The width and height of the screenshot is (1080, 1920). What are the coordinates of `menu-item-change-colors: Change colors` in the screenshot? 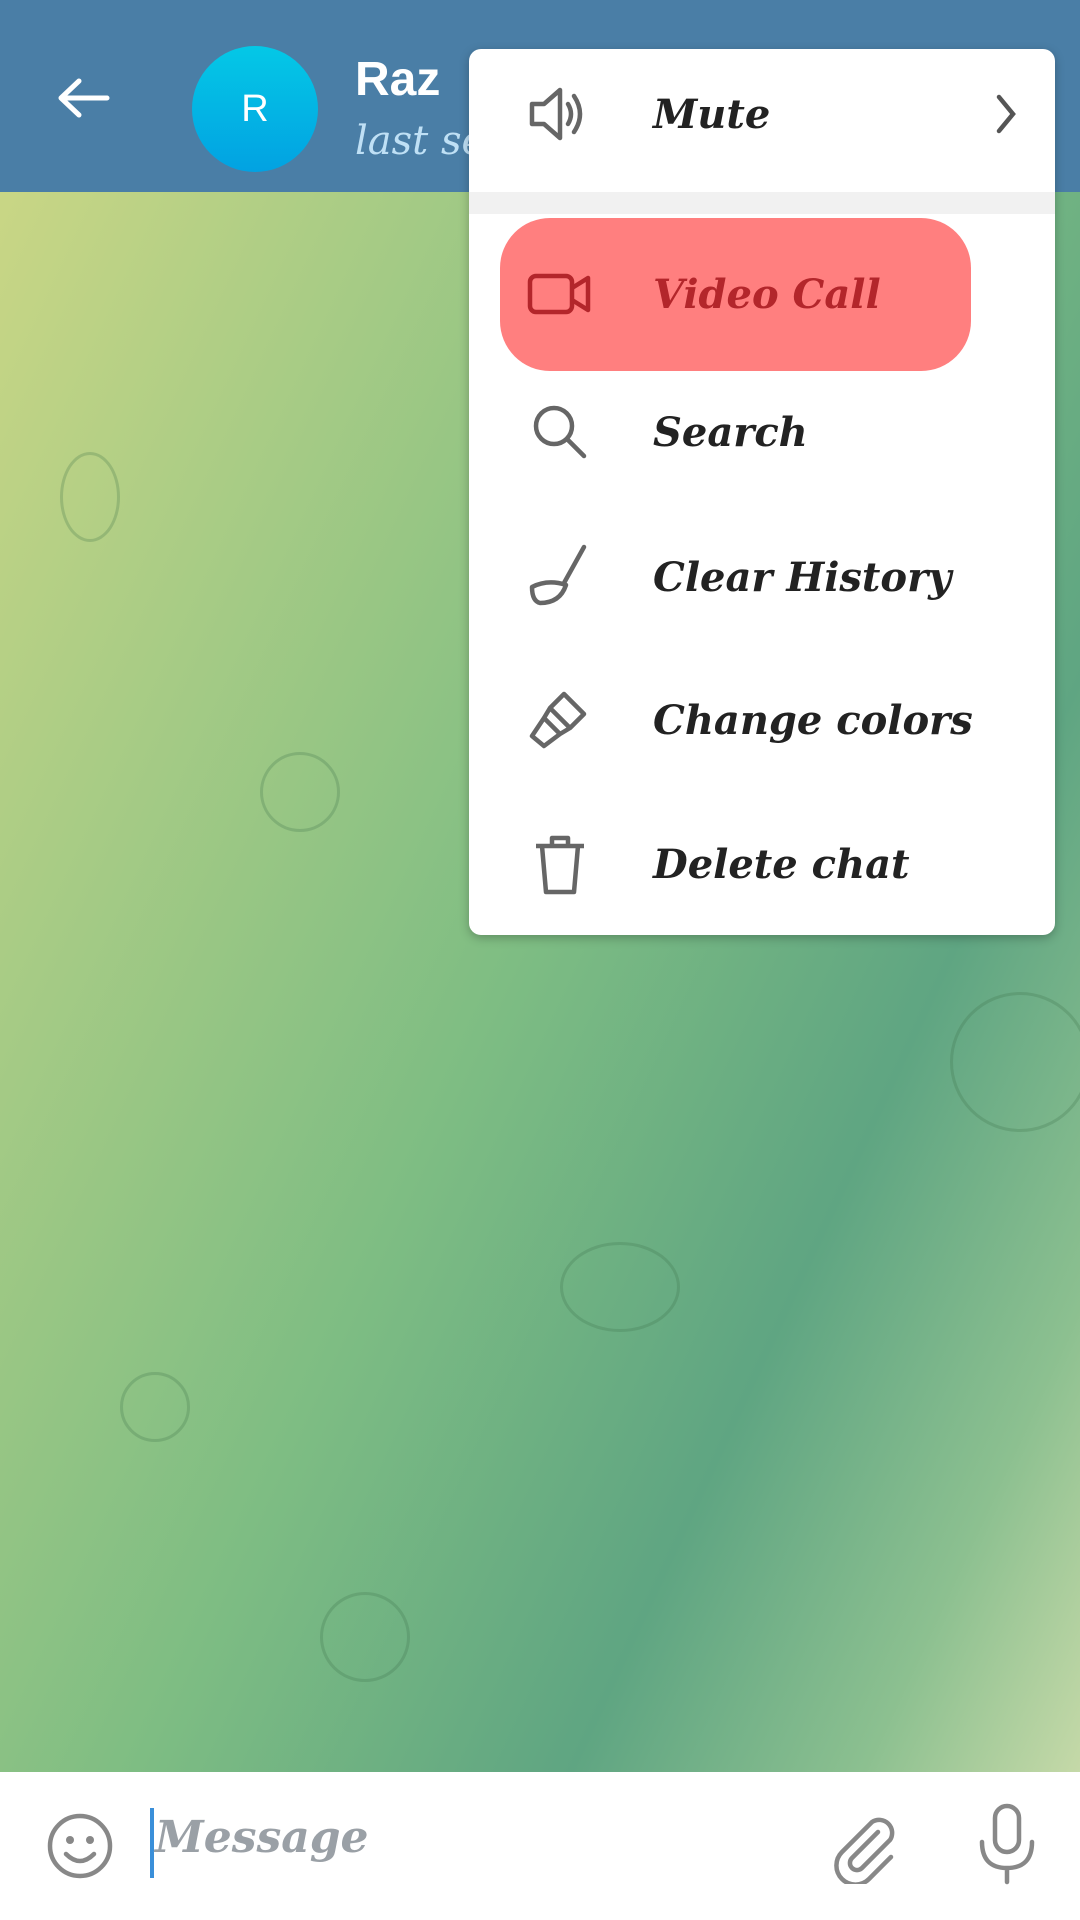 It's located at (762, 720).